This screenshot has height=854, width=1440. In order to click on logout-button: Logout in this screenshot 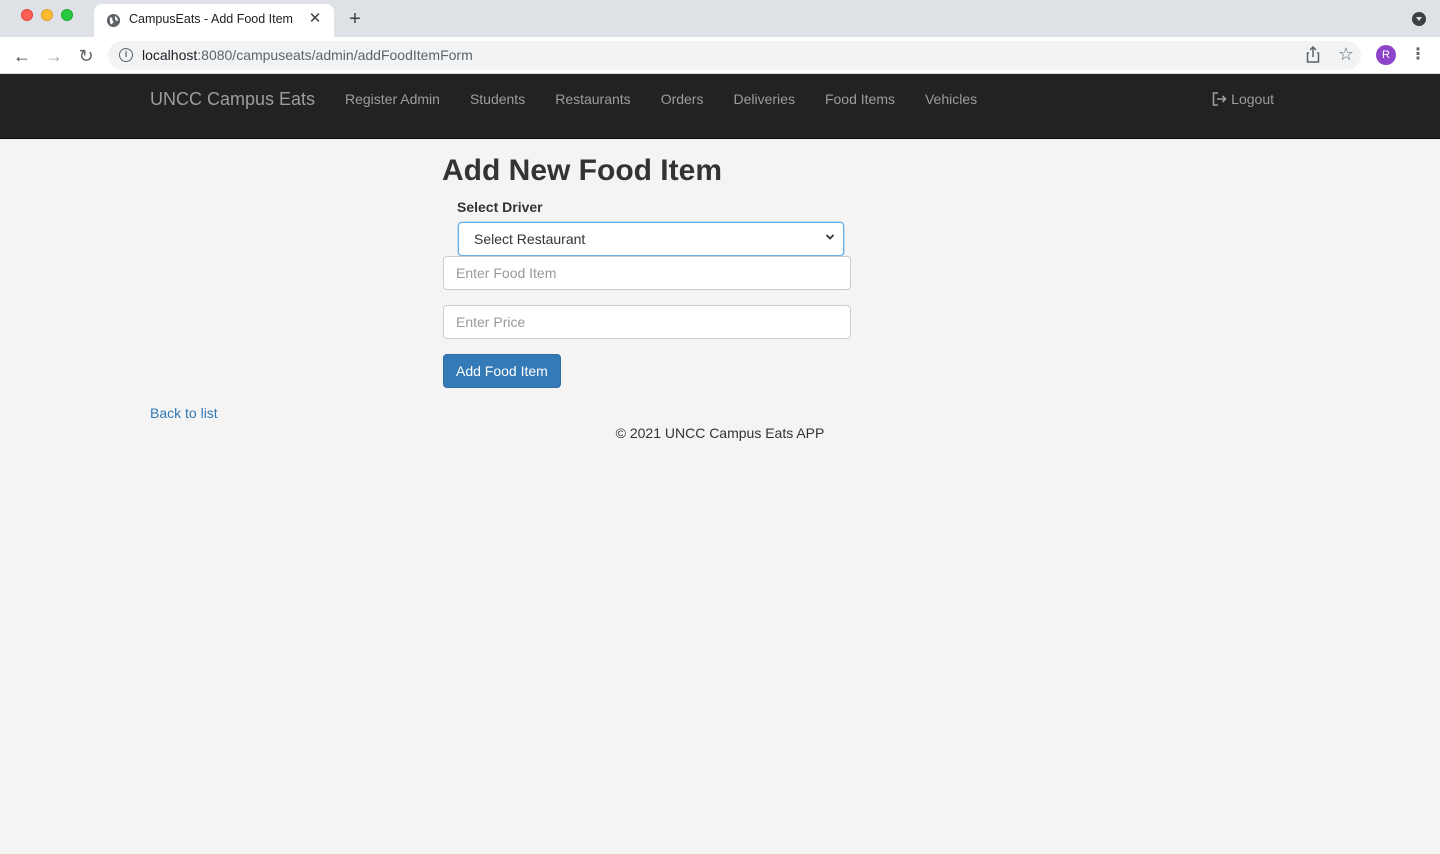, I will do `click(1243, 99)`.